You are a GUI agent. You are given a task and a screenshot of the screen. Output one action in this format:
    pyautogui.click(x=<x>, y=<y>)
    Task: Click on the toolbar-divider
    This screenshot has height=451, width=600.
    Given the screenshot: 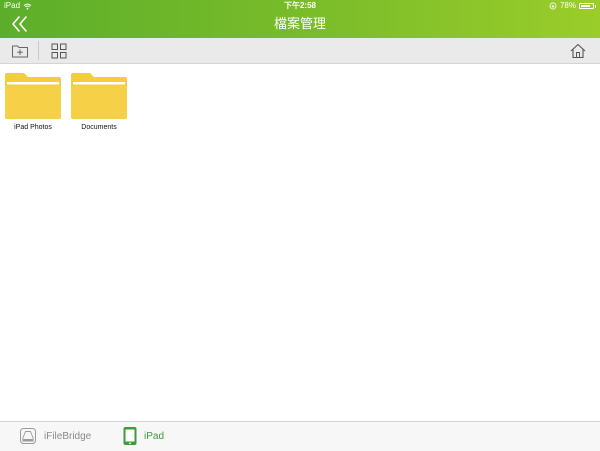 What is the action you would take?
    pyautogui.click(x=38, y=50)
    